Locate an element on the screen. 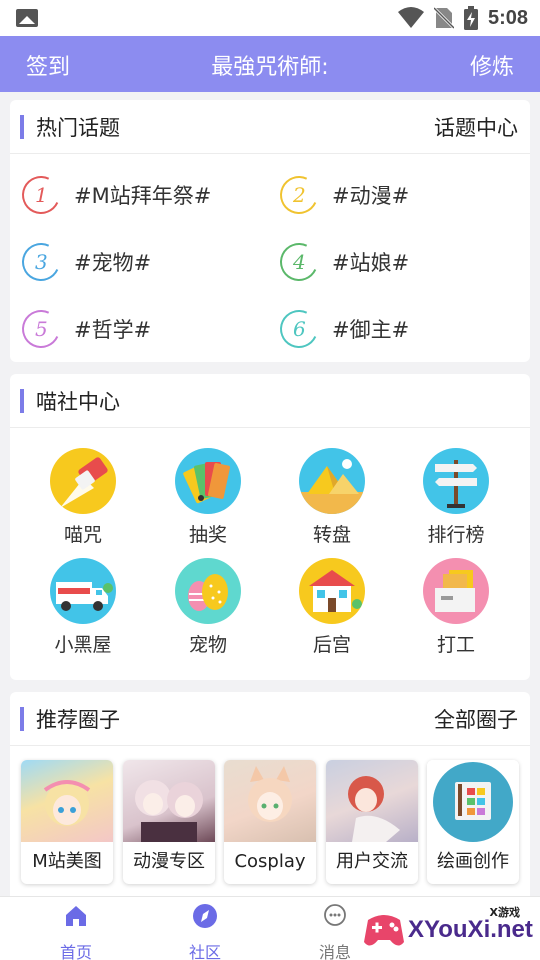 Image resolution: width=540 pixels, height=960 pixels. topic-label: #动漫# is located at coordinates (371, 196).